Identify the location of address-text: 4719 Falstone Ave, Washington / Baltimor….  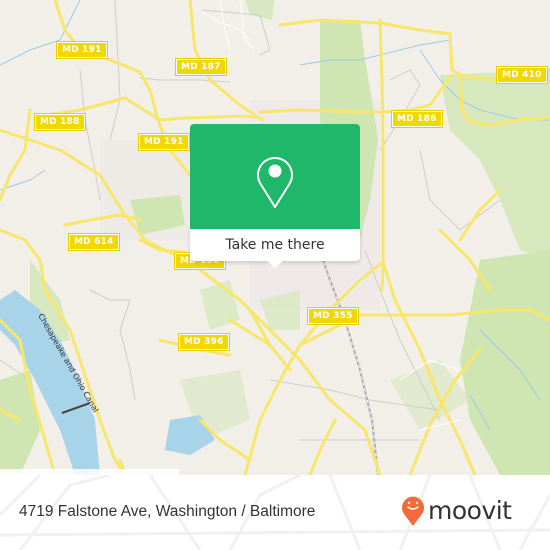
(167, 511).